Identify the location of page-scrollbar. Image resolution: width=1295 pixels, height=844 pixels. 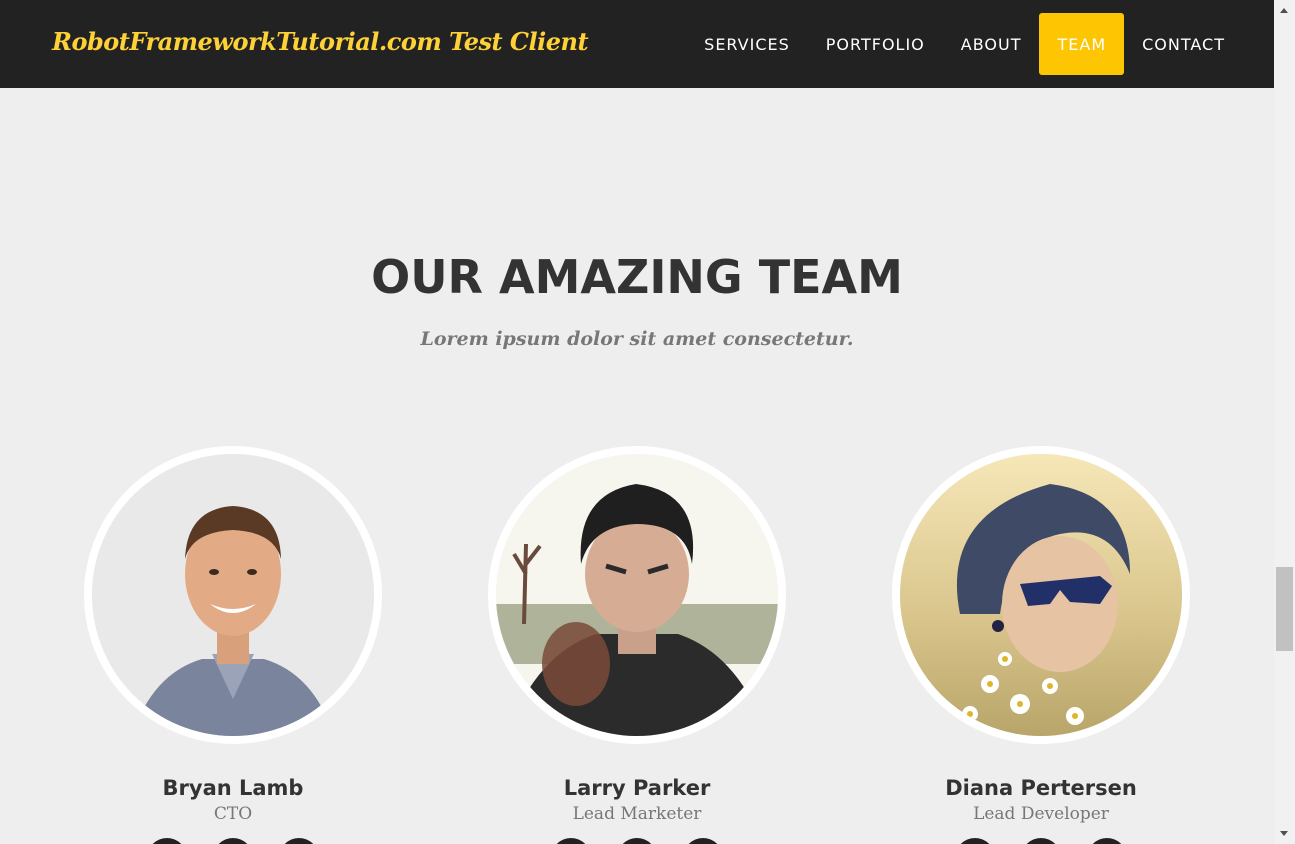
(1284, 422).